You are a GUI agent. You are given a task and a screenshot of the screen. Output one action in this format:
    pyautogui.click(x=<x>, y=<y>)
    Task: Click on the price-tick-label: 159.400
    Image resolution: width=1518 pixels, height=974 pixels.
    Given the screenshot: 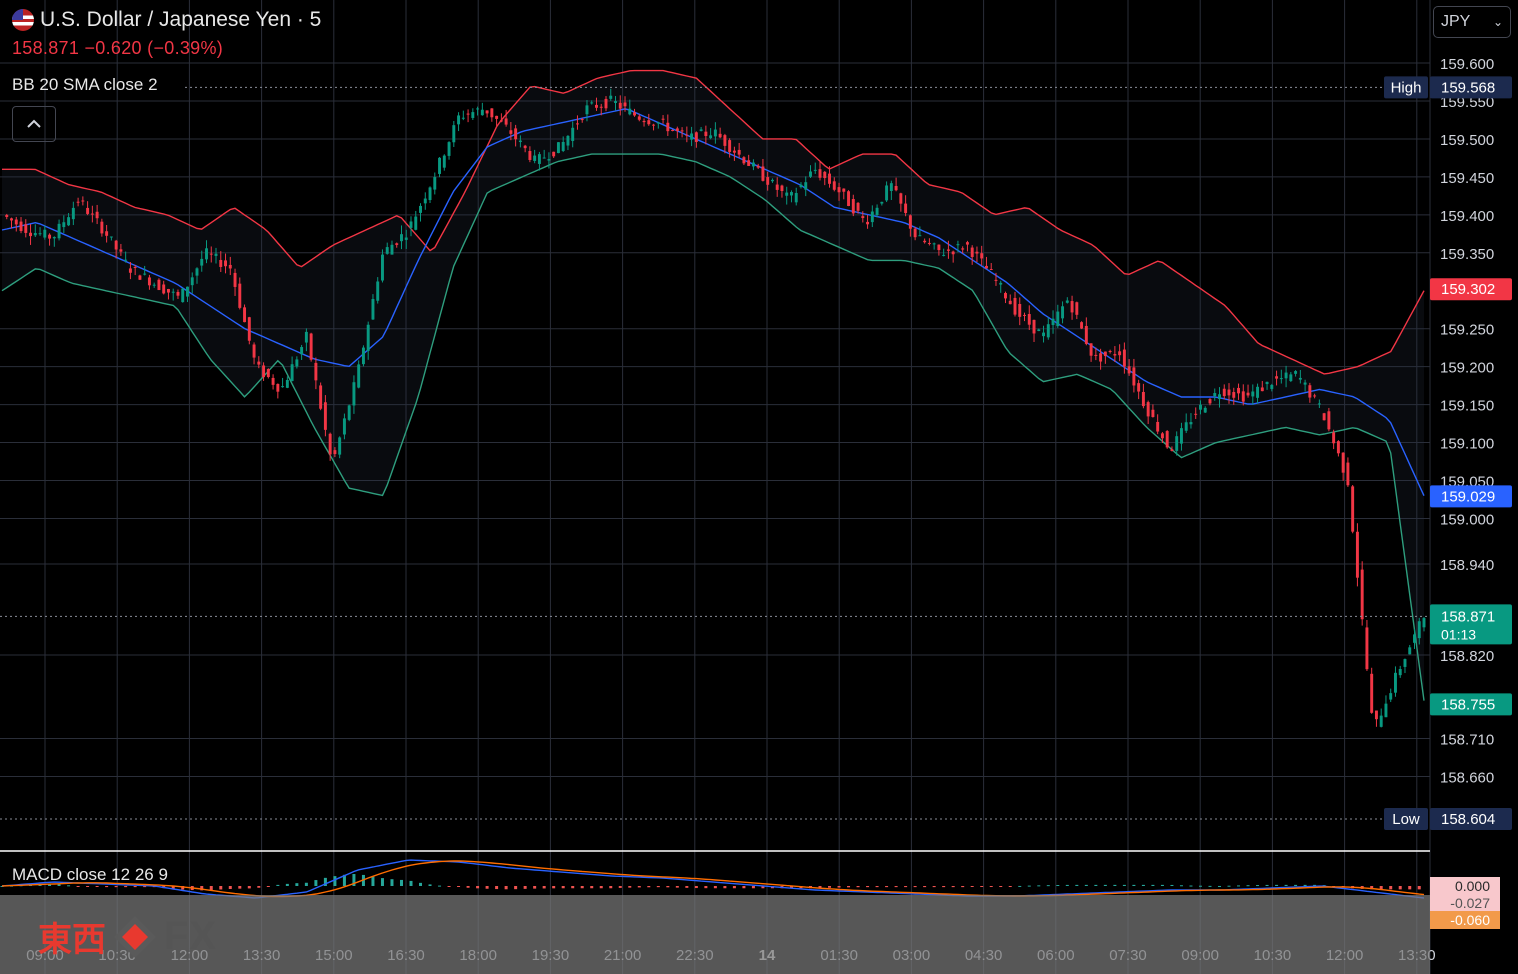 What is the action you would take?
    pyautogui.click(x=1467, y=216)
    